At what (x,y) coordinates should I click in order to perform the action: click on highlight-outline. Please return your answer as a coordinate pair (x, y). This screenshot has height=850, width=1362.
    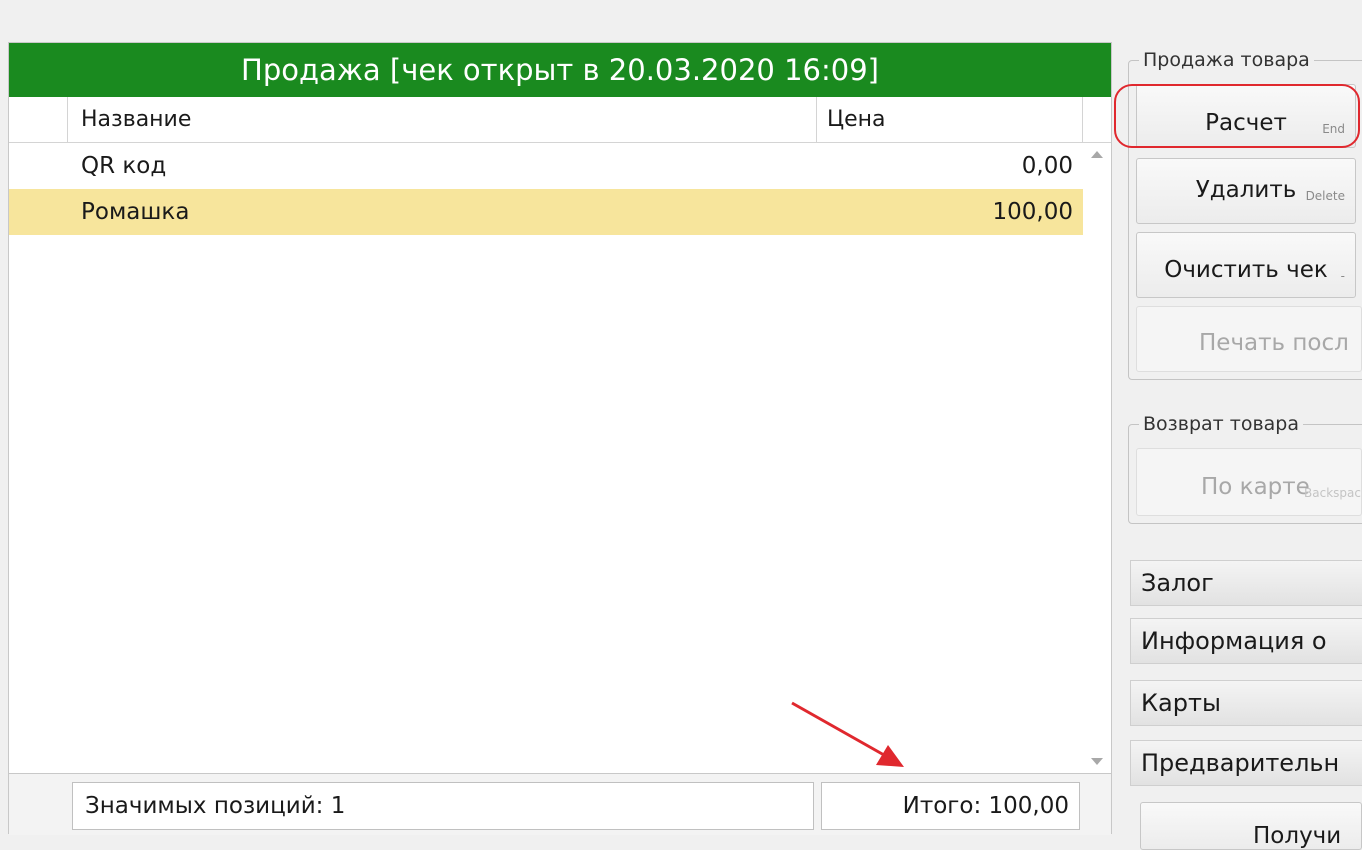
    Looking at the image, I should click on (1237, 116).